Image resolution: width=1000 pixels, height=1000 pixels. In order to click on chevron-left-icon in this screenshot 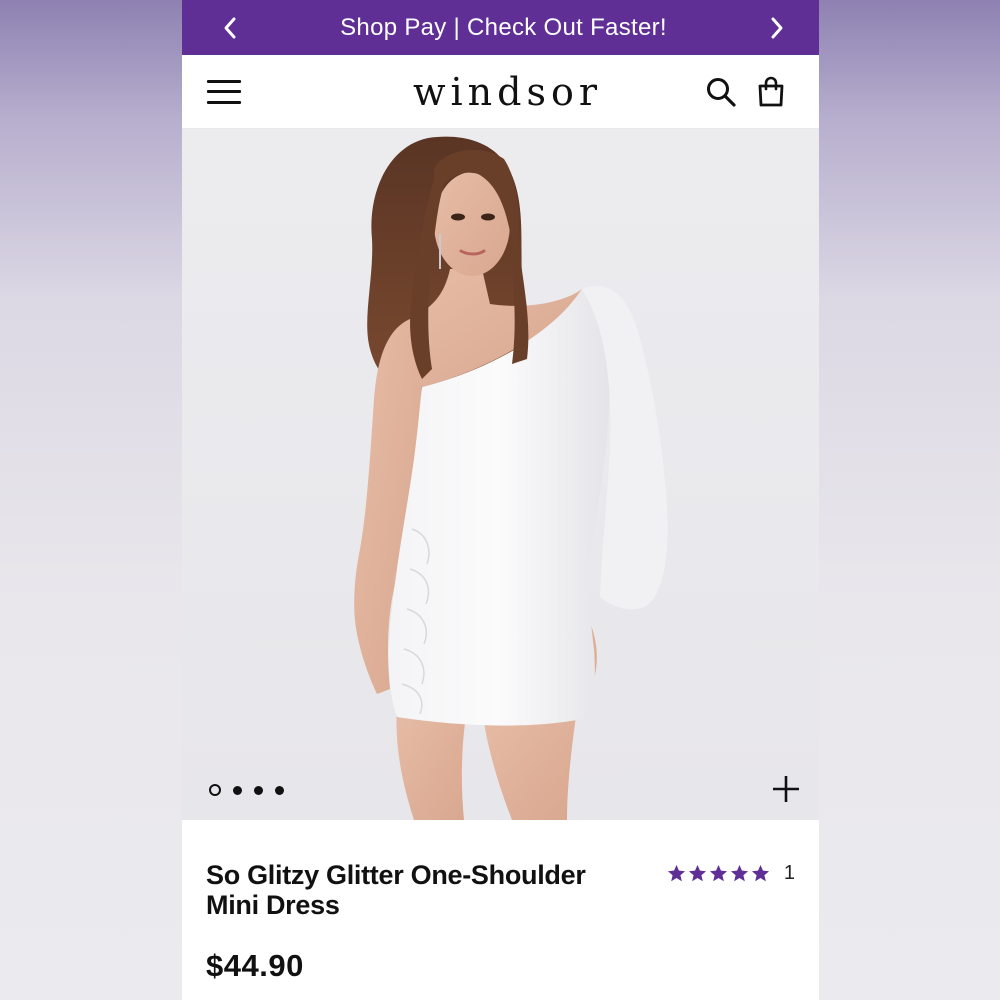, I will do `click(230, 28)`.